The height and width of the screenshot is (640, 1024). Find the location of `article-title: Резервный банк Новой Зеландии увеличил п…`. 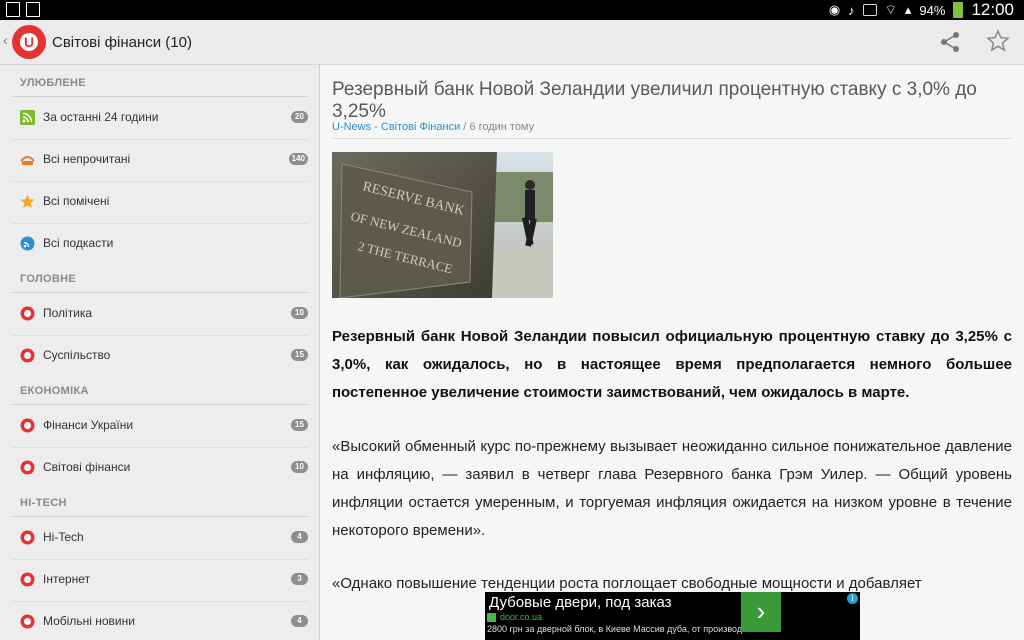

article-title: Резервный банк Новой Зеландии увеличил п… is located at coordinates (654, 100).